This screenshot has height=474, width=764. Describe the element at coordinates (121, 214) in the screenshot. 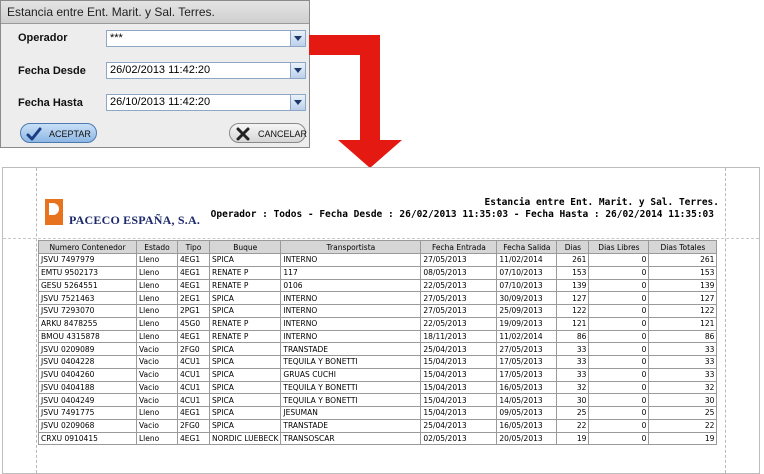

I see `company-logo: PACECO ESPAÑA, S.A.` at that location.